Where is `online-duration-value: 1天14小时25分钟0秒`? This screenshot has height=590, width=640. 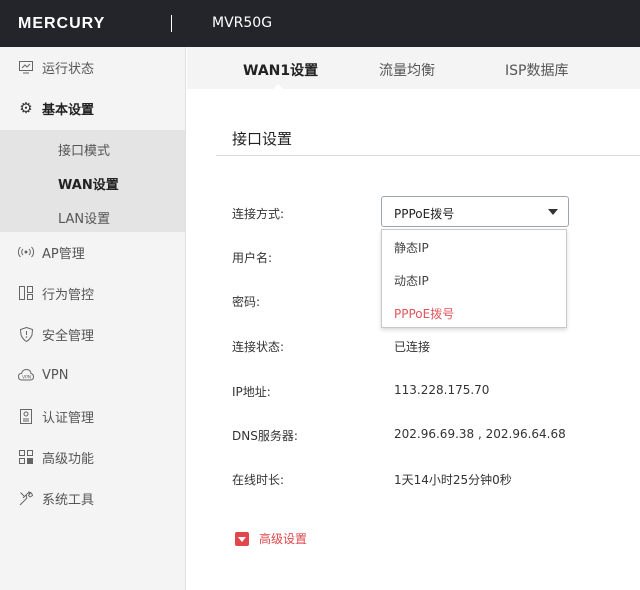 online-duration-value: 1天14小时25分钟0秒 is located at coordinates (453, 480).